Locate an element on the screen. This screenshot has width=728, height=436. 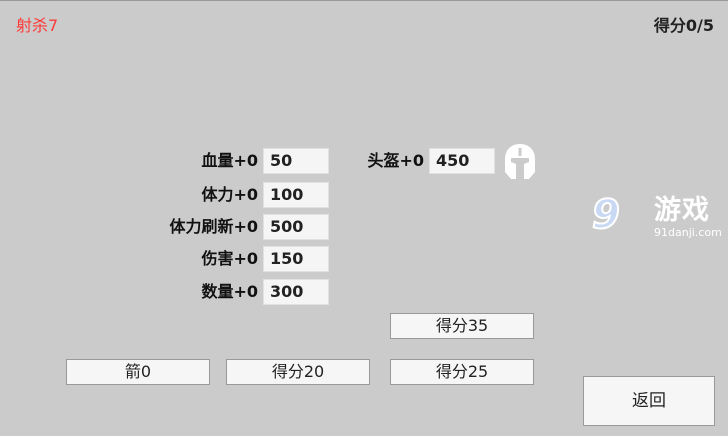
stamina-refresh-label: 体力刷新+0 is located at coordinates (213, 226).